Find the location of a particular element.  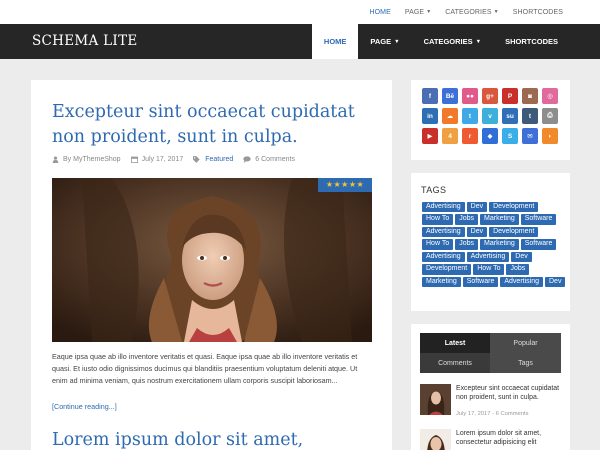

top-nav-shortcodes: SHORTCODES is located at coordinates (538, 12).